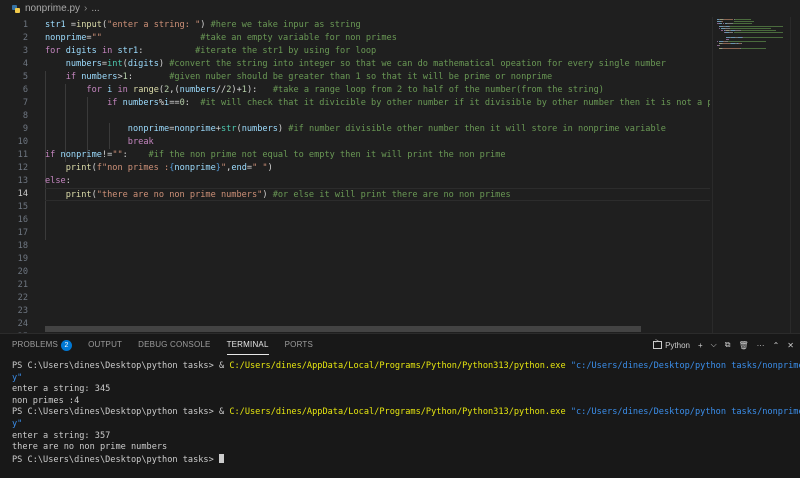  I want to click on chevron-down-icon: ⌵, so click(714, 345).